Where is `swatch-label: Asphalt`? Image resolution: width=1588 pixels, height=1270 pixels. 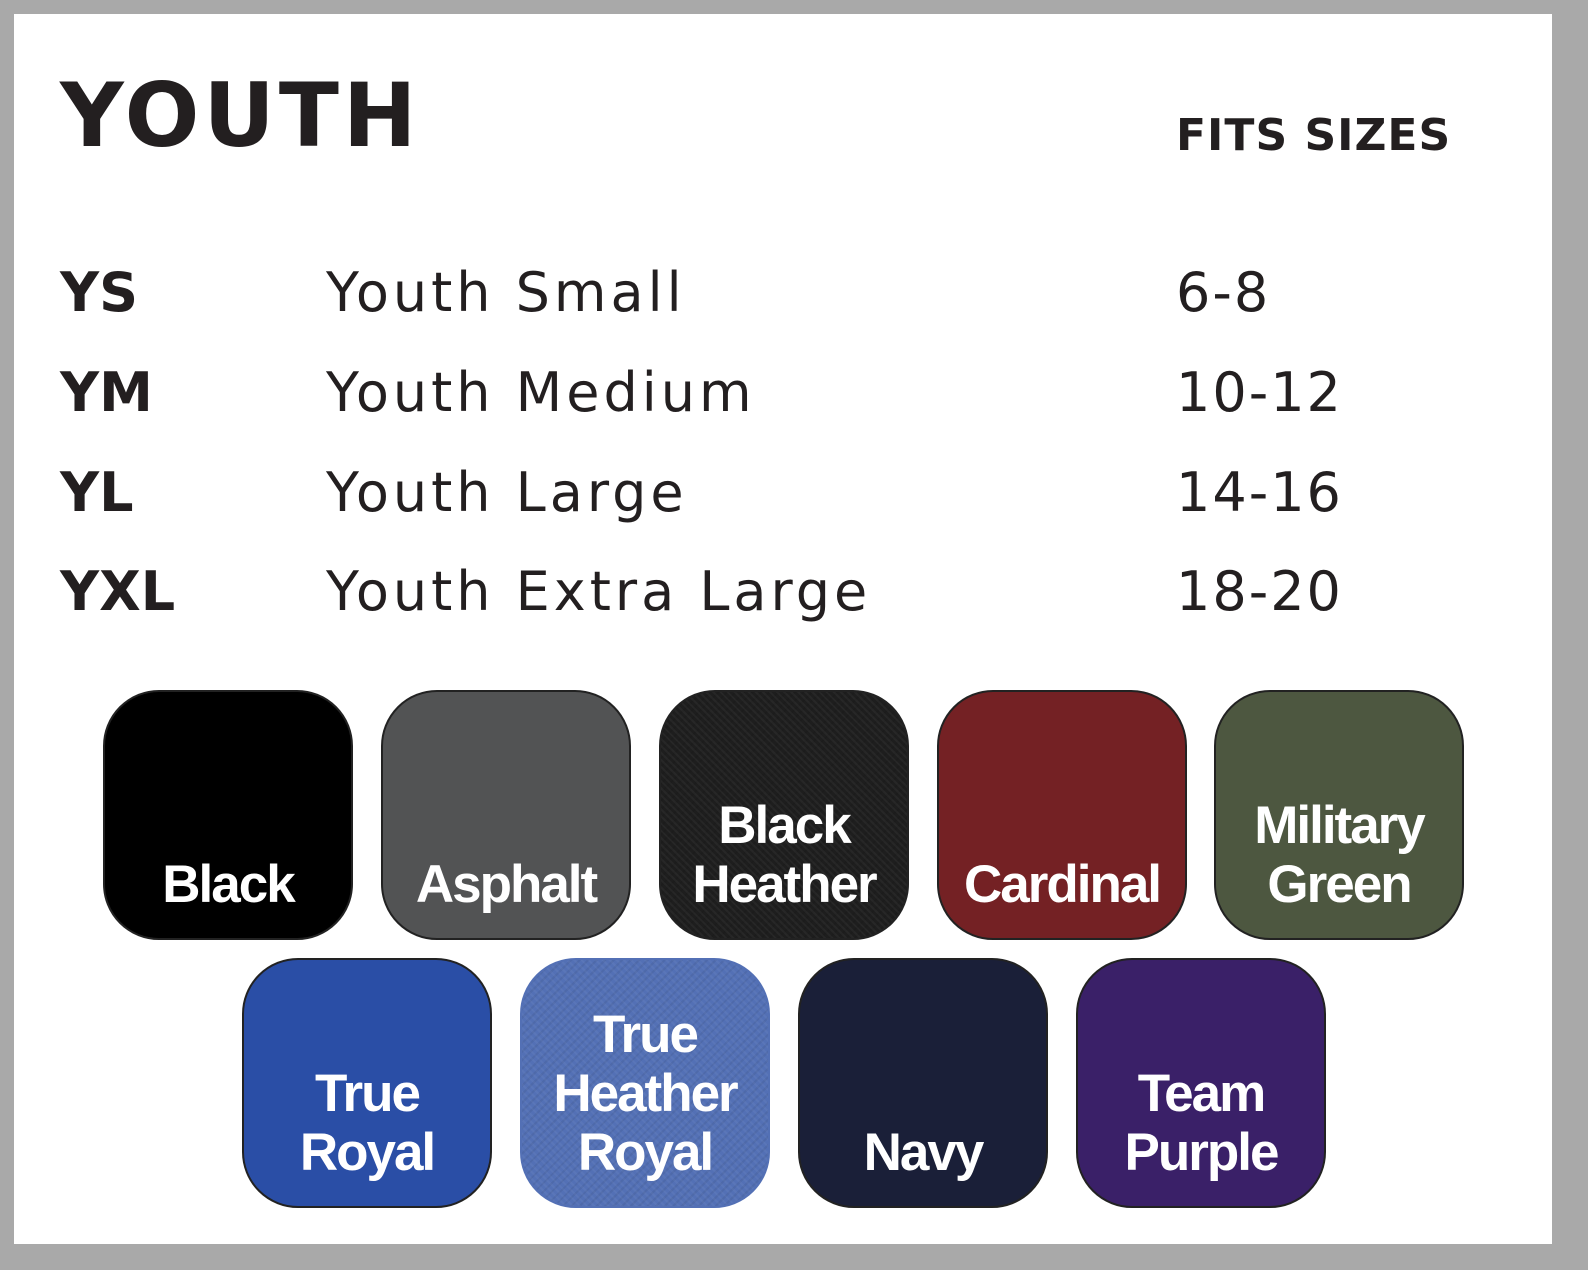 swatch-label: Asphalt is located at coordinates (506, 884).